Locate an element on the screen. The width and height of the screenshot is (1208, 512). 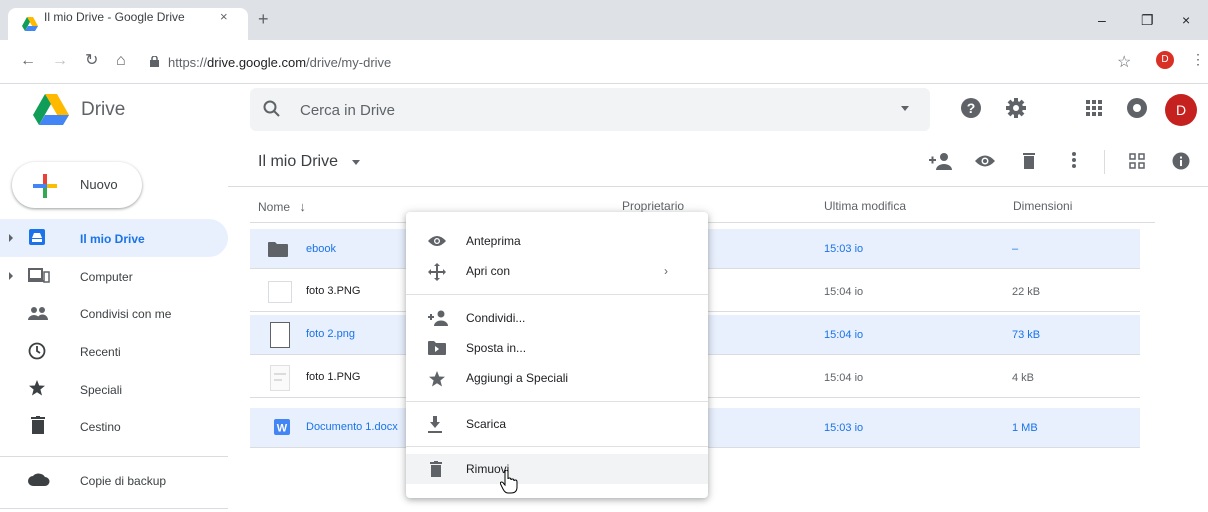
sidebar-item-starred: Speciali is located at coordinates (101, 390).